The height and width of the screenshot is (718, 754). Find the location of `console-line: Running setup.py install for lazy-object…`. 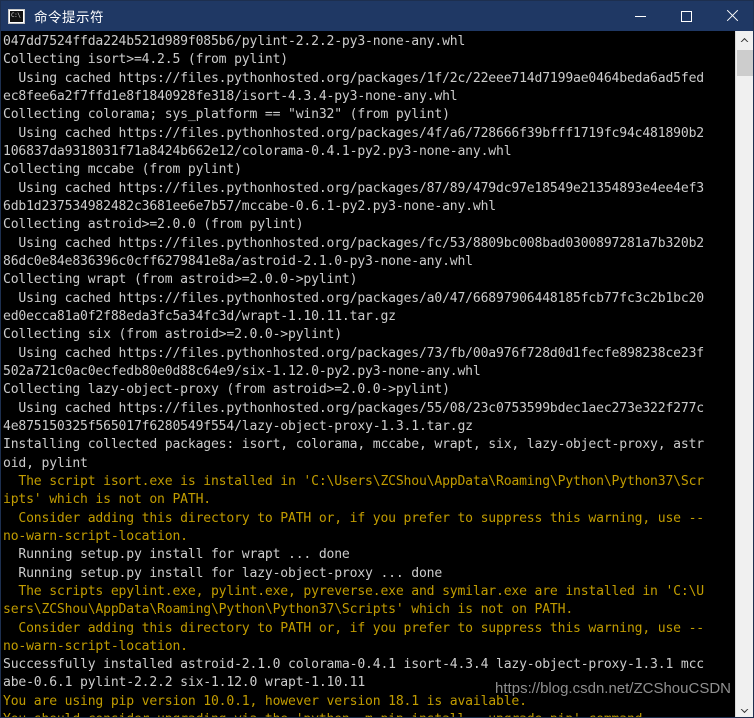

console-line: Running setup.py install for lazy-object… is located at coordinates (223, 573).